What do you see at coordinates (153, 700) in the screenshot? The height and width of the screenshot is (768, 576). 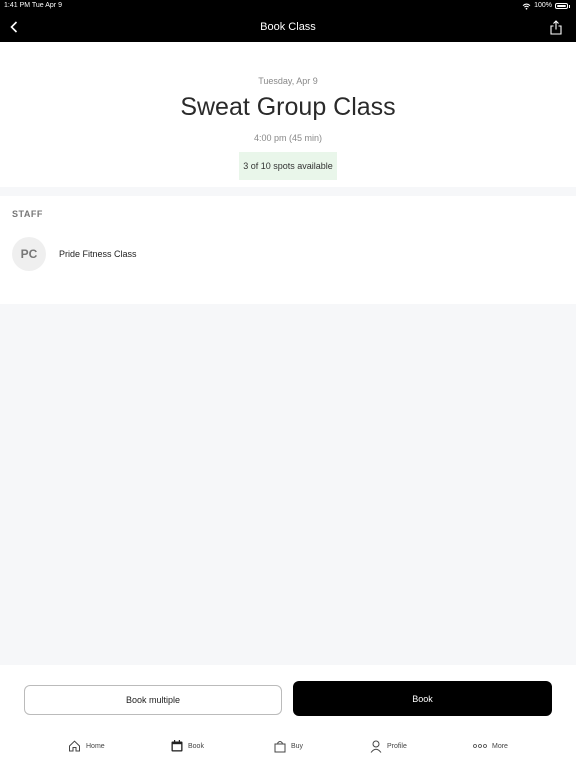 I see `book-multiple-button: Book multiple` at bounding box center [153, 700].